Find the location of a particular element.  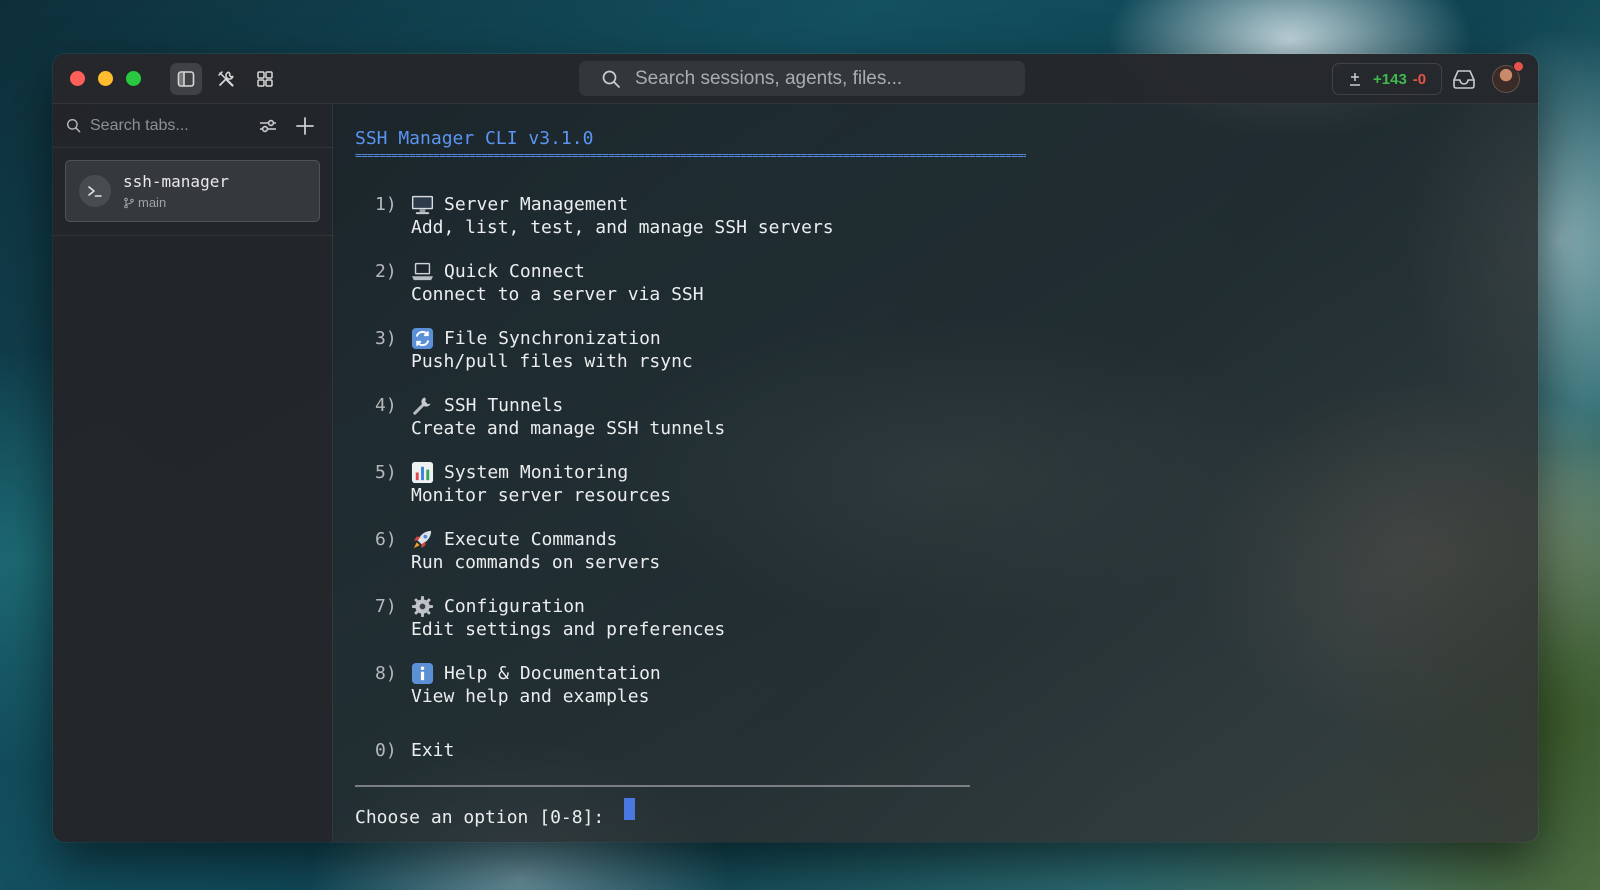

menu-title: Quick Connect is located at coordinates (514, 271).